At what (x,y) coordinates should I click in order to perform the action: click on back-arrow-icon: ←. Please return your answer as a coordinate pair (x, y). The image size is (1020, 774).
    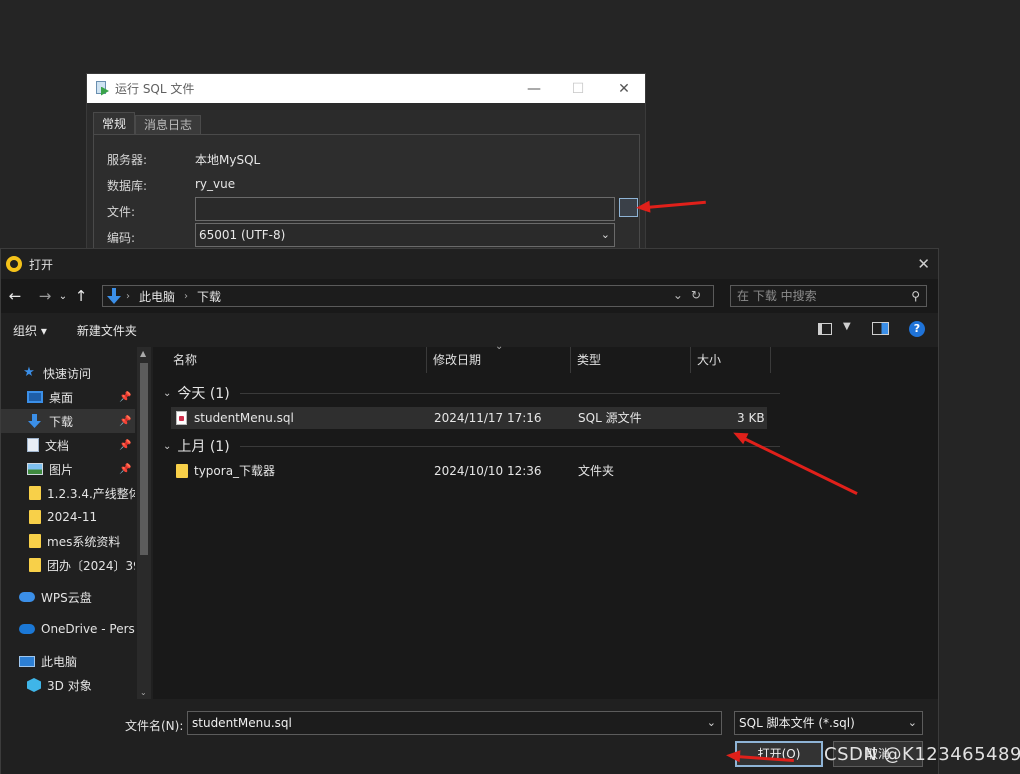
    Looking at the image, I should click on (15, 296).